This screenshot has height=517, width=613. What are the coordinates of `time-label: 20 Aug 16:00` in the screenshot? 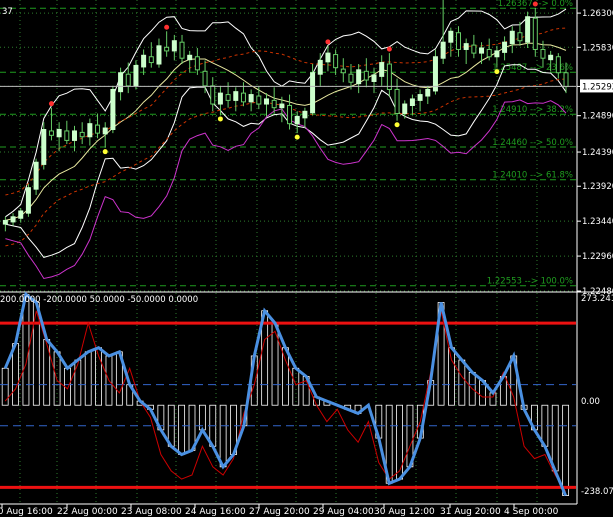 It's located at (26, 512).